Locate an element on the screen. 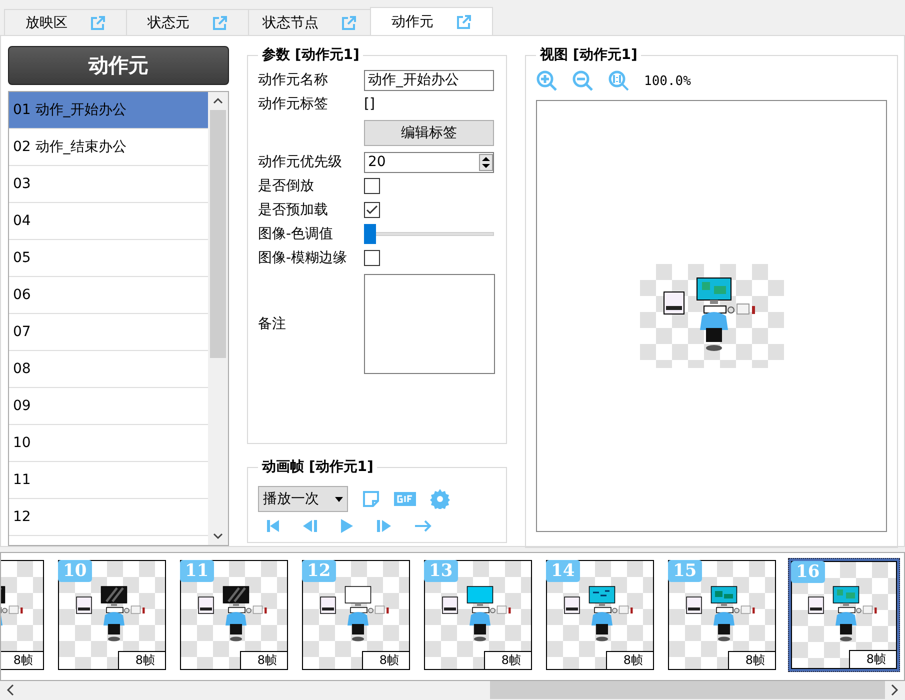  caret-icon is located at coordinates (339, 499).